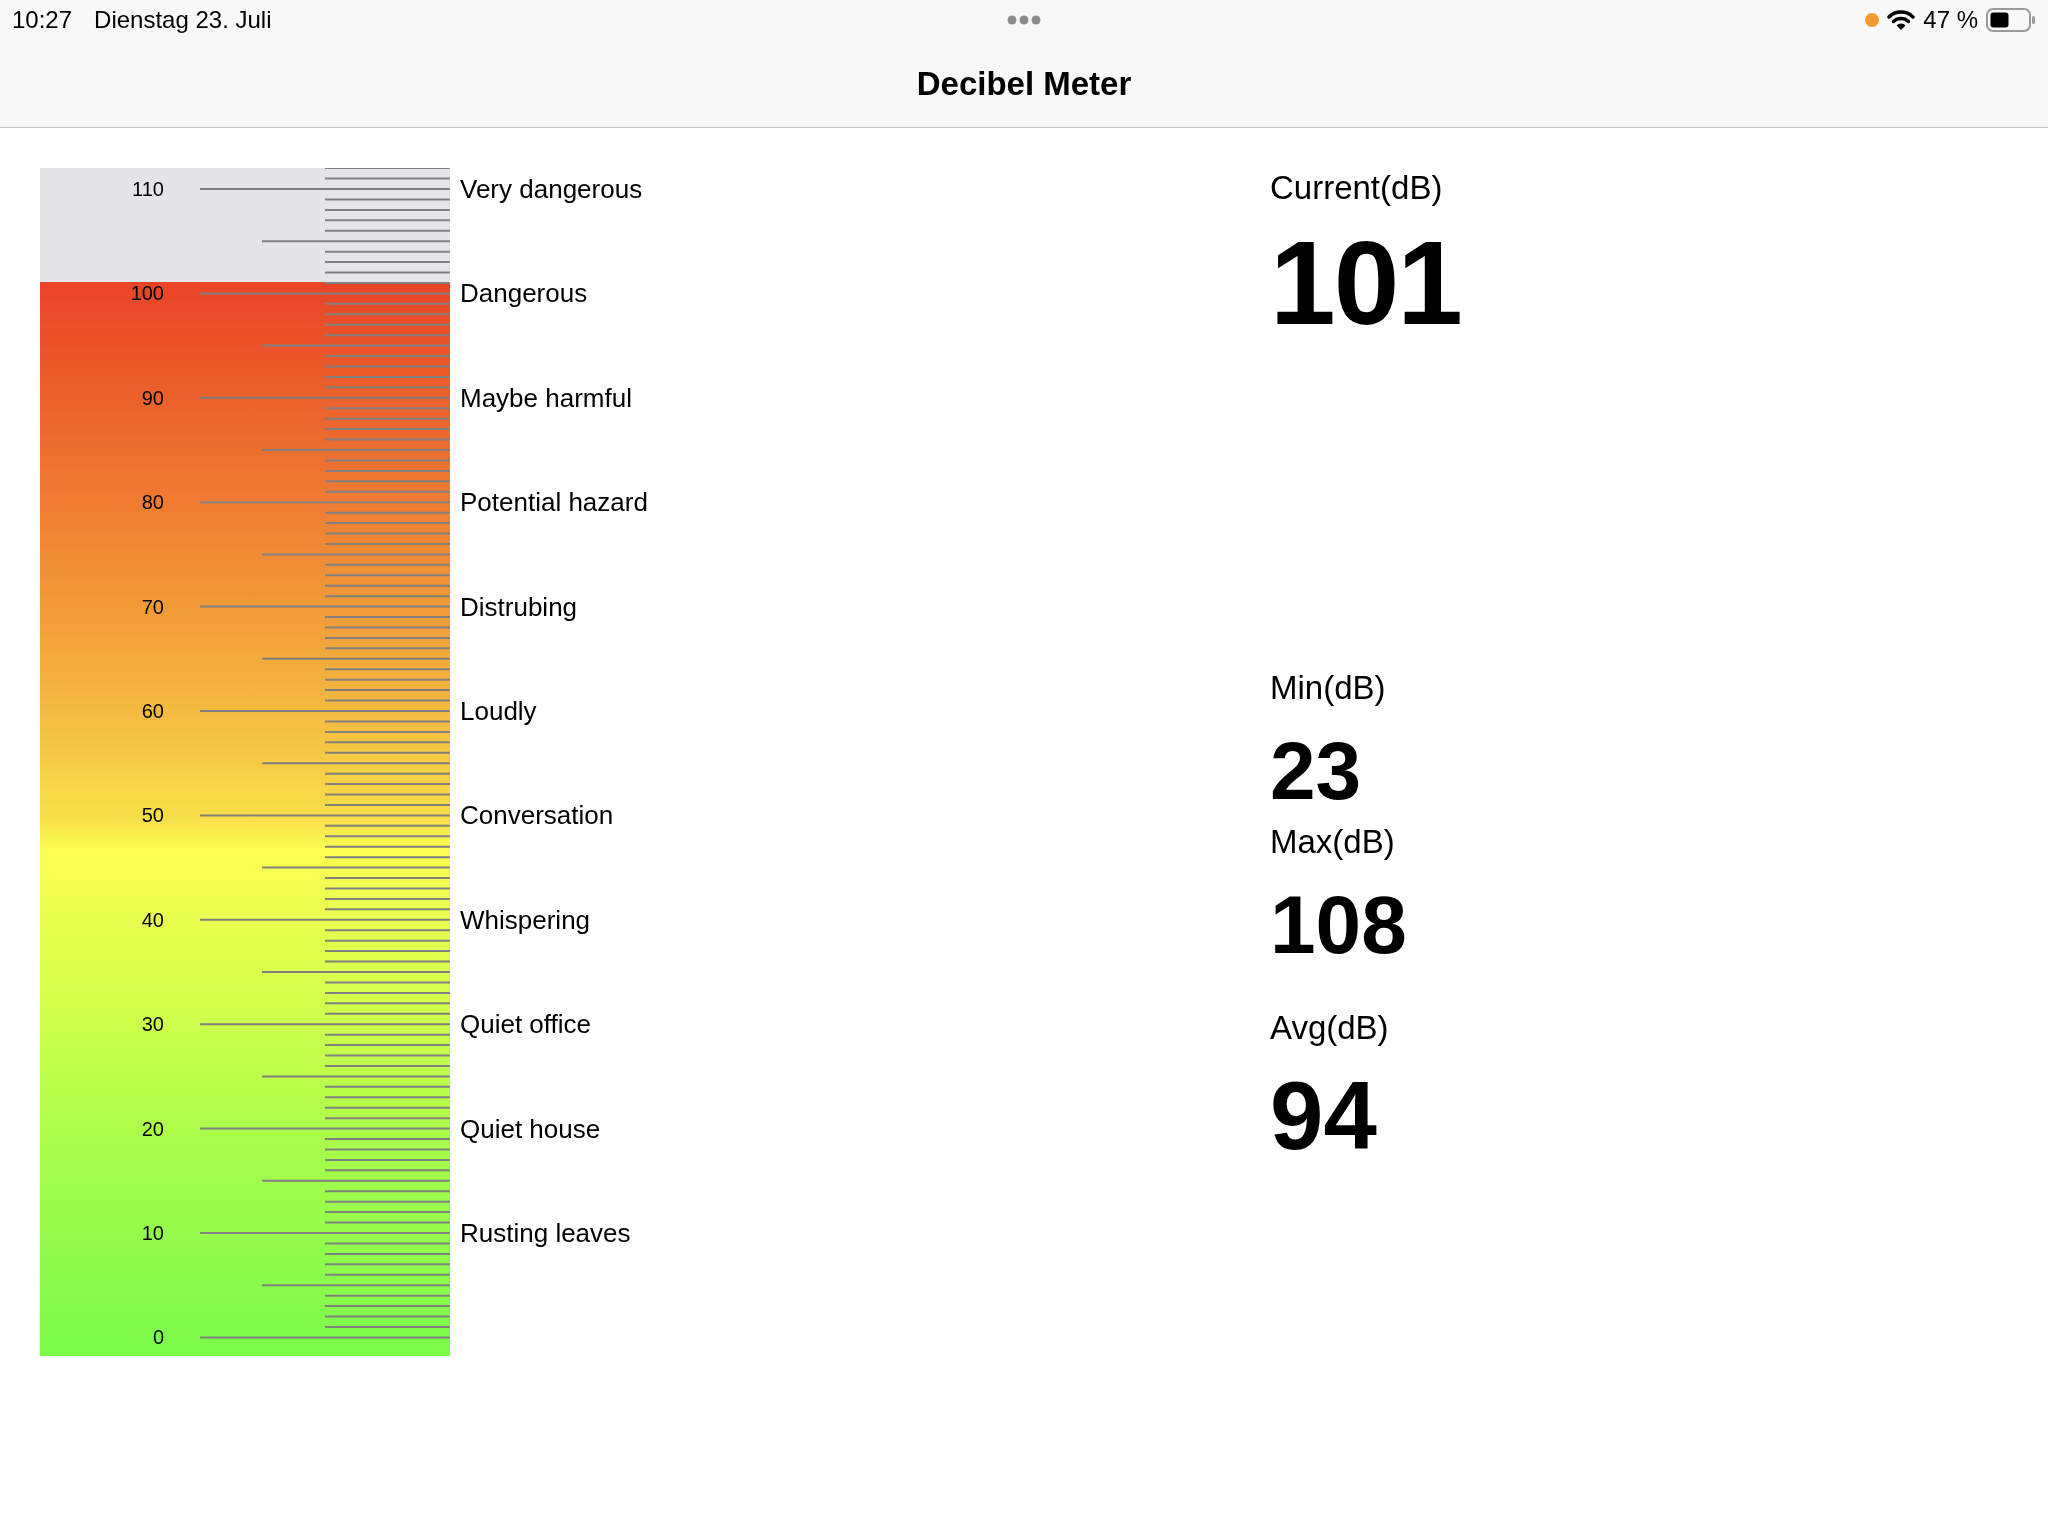 The height and width of the screenshot is (1536, 2048). What do you see at coordinates (1901, 20) in the screenshot?
I see `wifi-icon` at bounding box center [1901, 20].